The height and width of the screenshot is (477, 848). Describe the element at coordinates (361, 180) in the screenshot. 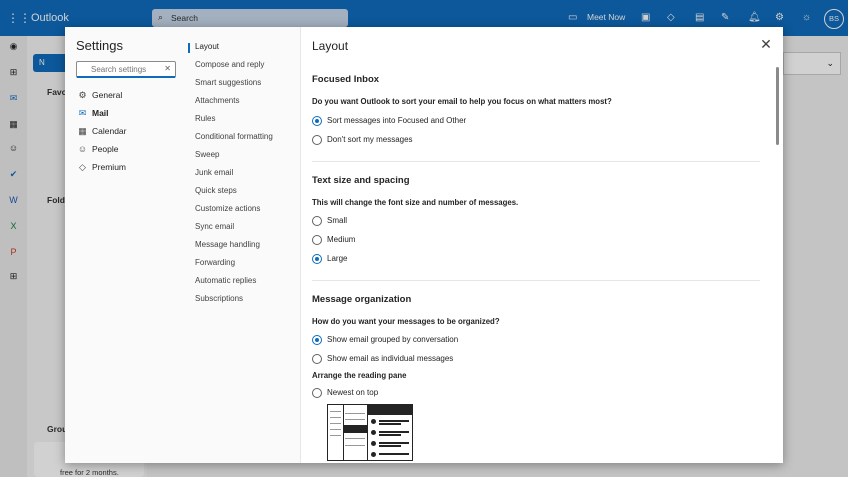

I see `text-size-heading: Text size and spacing` at that location.